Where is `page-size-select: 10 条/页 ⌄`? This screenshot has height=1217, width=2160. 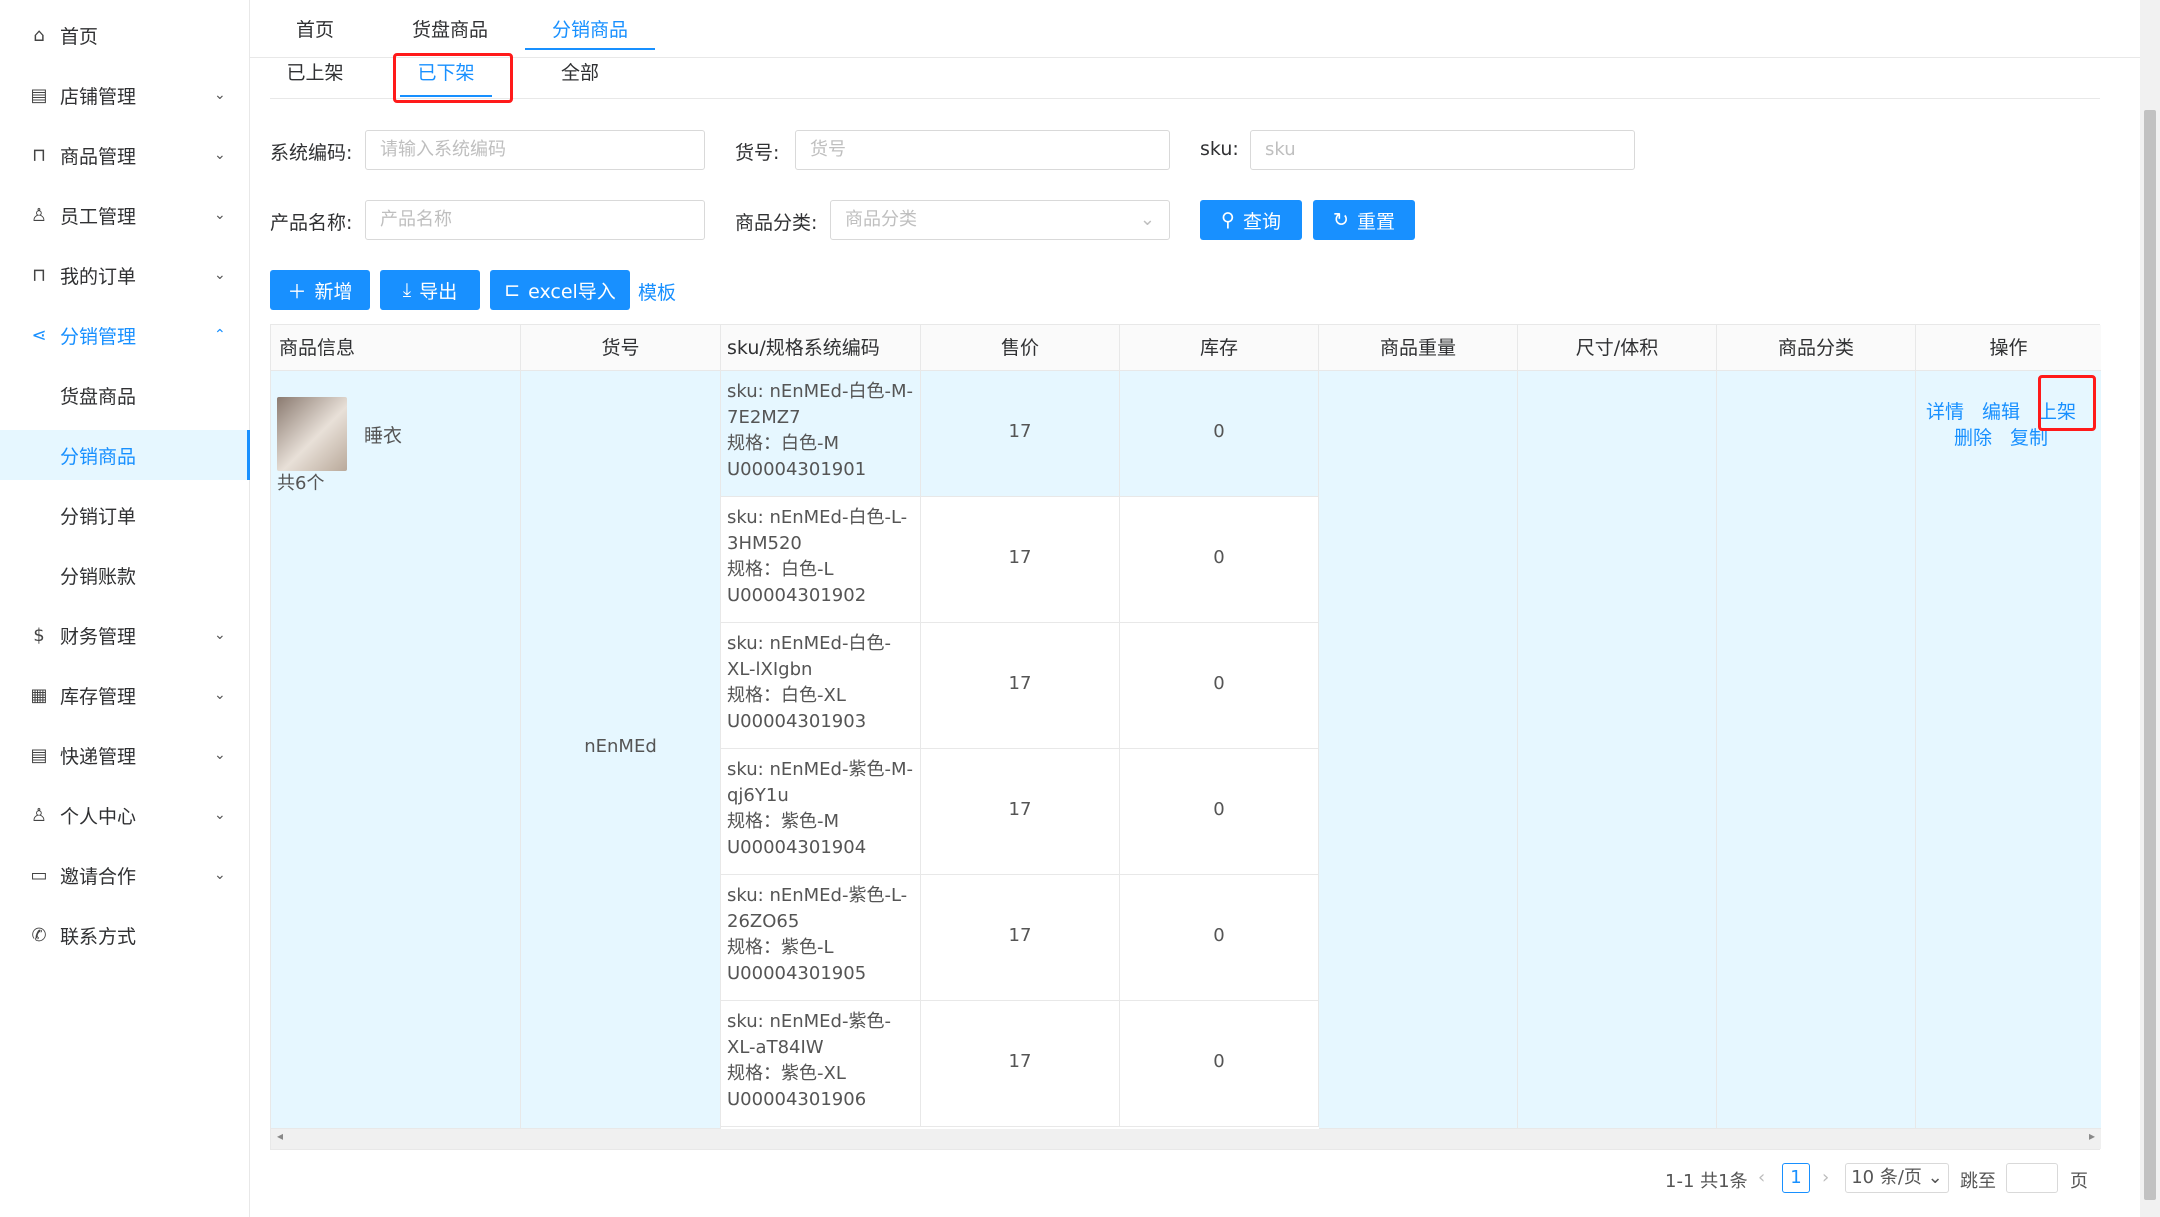 page-size-select: 10 条/页 ⌄ is located at coordinates (1897, 1178).